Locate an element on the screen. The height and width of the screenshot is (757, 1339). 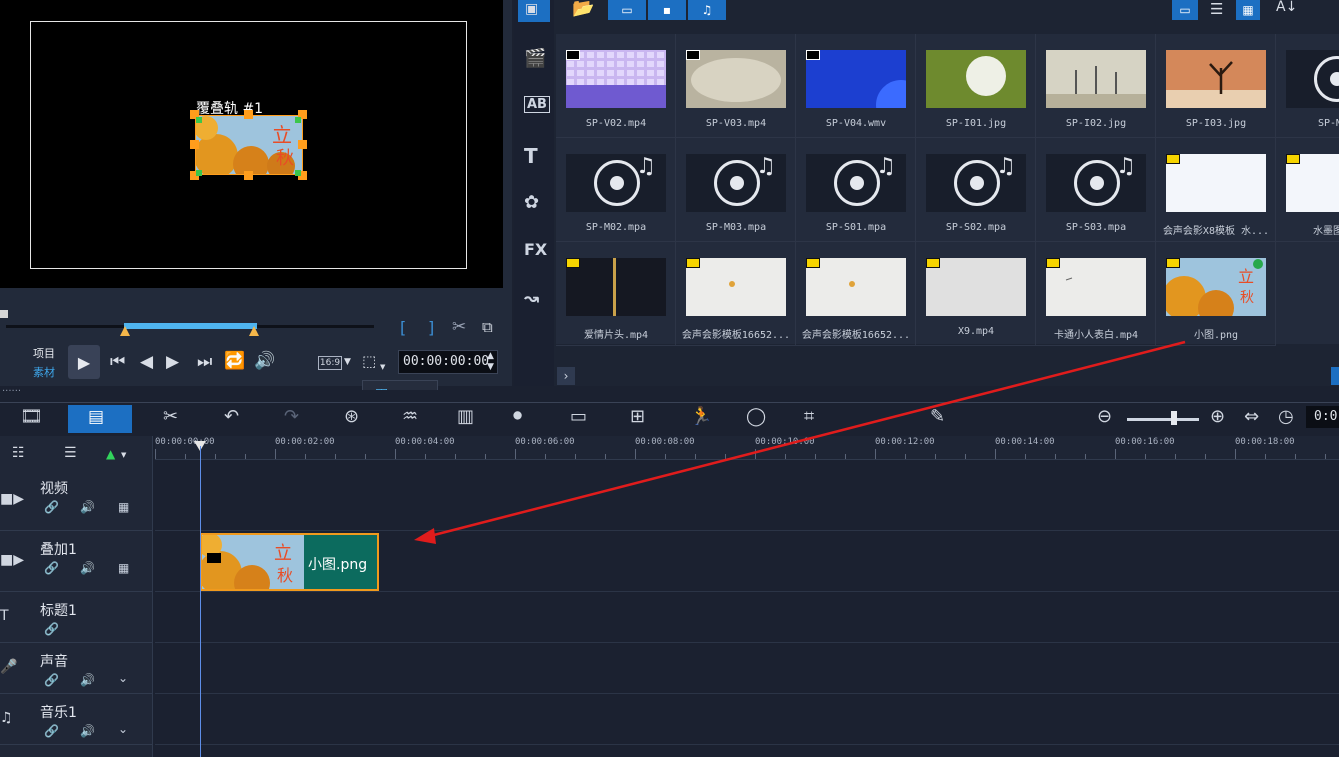
zoom-in-icon: ⊕ is located at coordinates (1217, 416).